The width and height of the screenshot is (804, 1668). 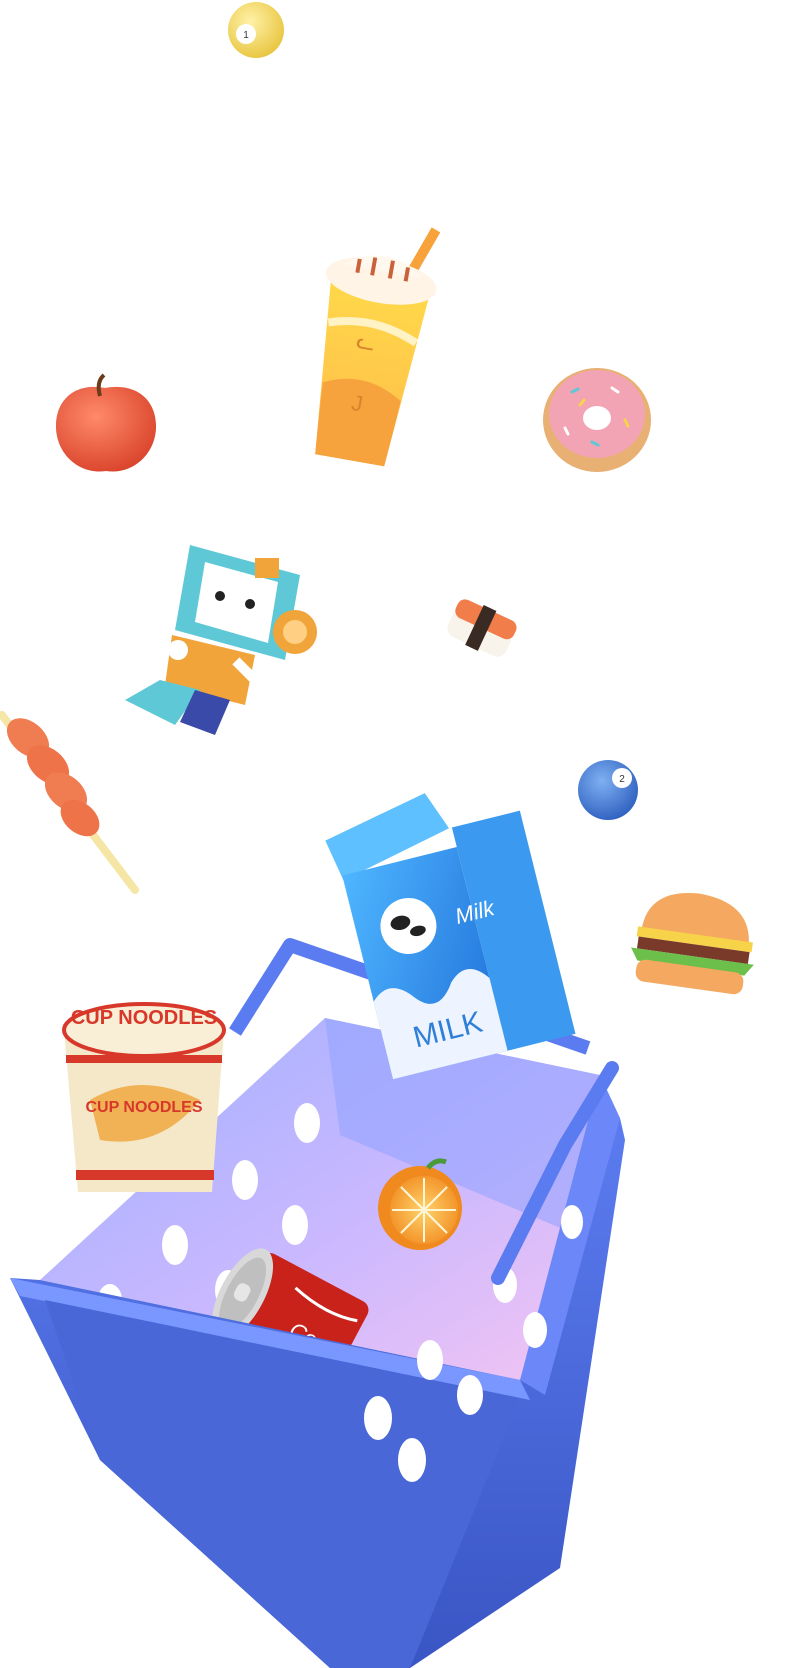 I want to click on sushi, so click(x=482, y=628).